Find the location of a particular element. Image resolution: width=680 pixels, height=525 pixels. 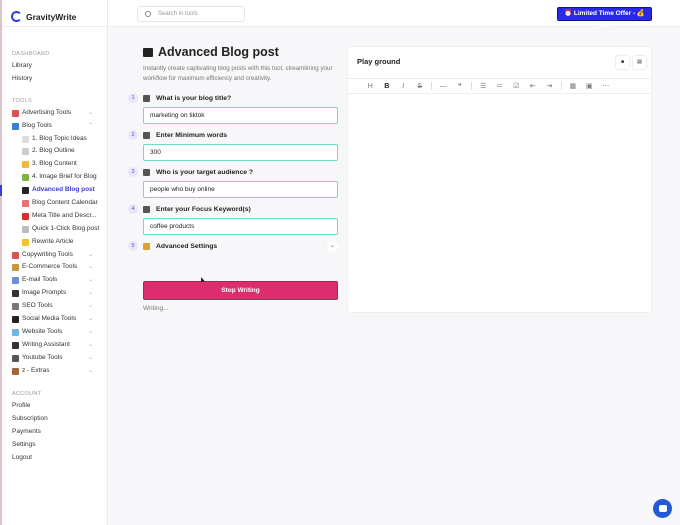

search-input: Search in tools is located at coordinates (191, 14).